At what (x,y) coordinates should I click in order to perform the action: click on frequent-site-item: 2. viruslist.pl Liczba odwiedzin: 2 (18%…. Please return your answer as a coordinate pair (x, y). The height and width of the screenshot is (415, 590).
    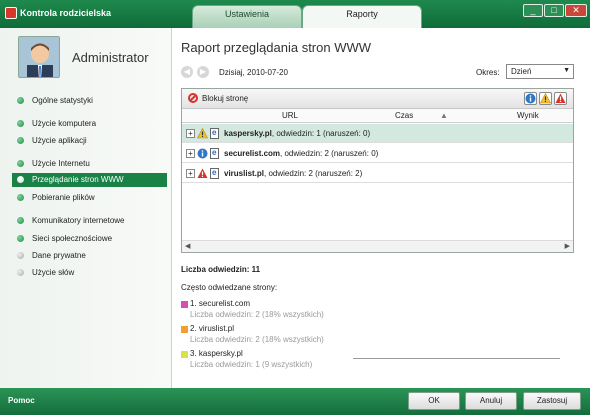
    Looking at the image, I should click on (371, 336).